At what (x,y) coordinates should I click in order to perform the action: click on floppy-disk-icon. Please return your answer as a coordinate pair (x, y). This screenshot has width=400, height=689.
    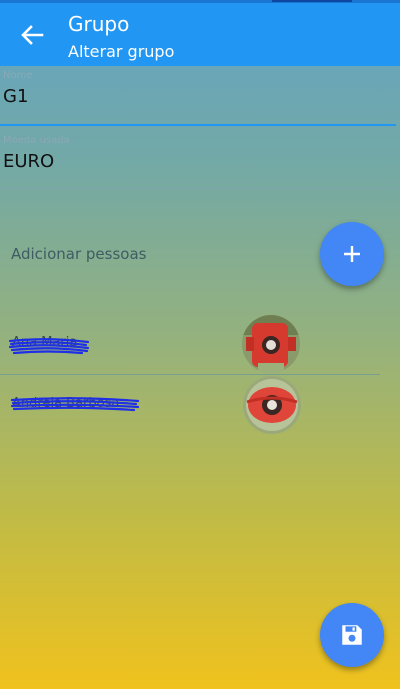
    Looking at the image, I should click on (352, 635).